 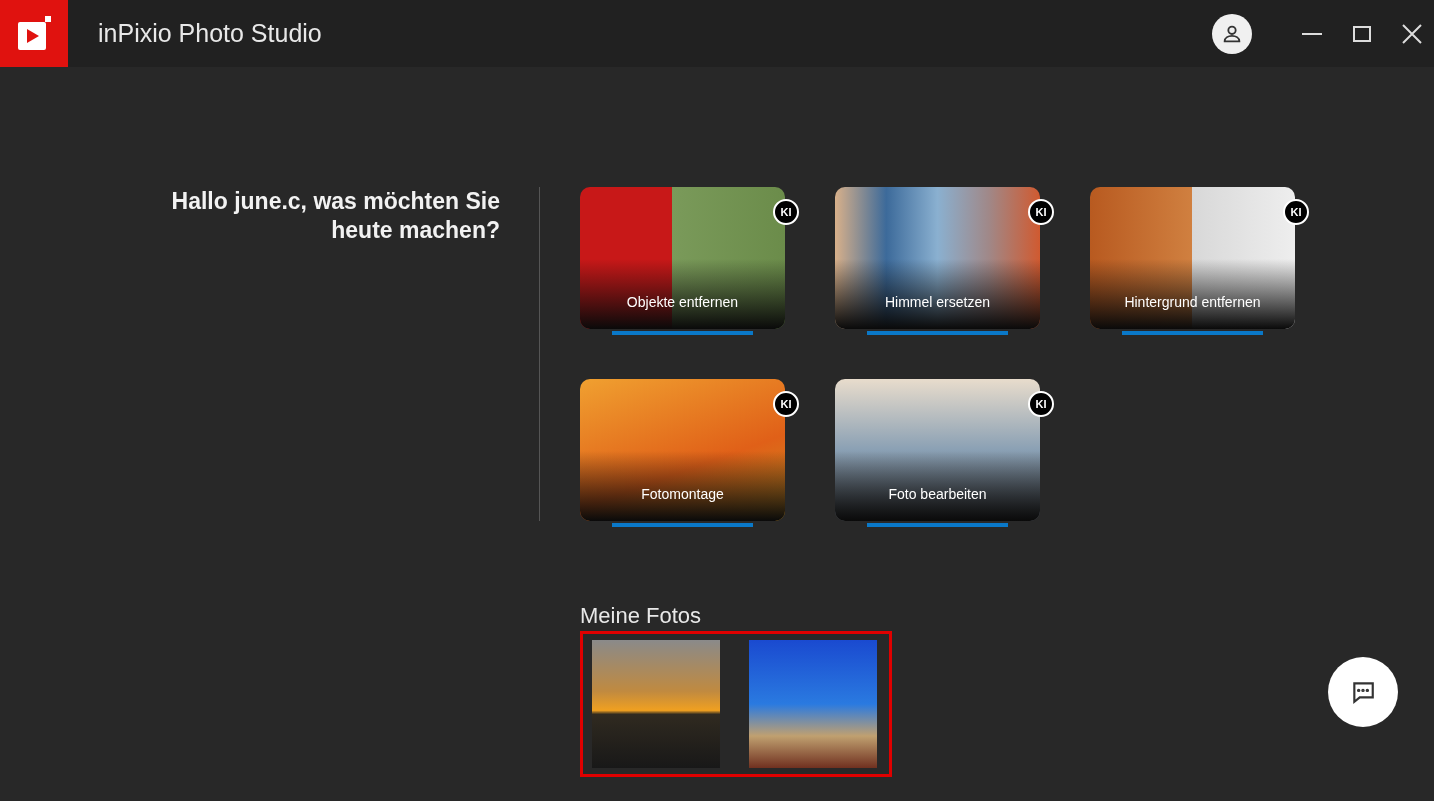 What do you see at coordinates (1363, 692) in the screenshot?
I see `chat-icon` at bounding box center [1363, 692].